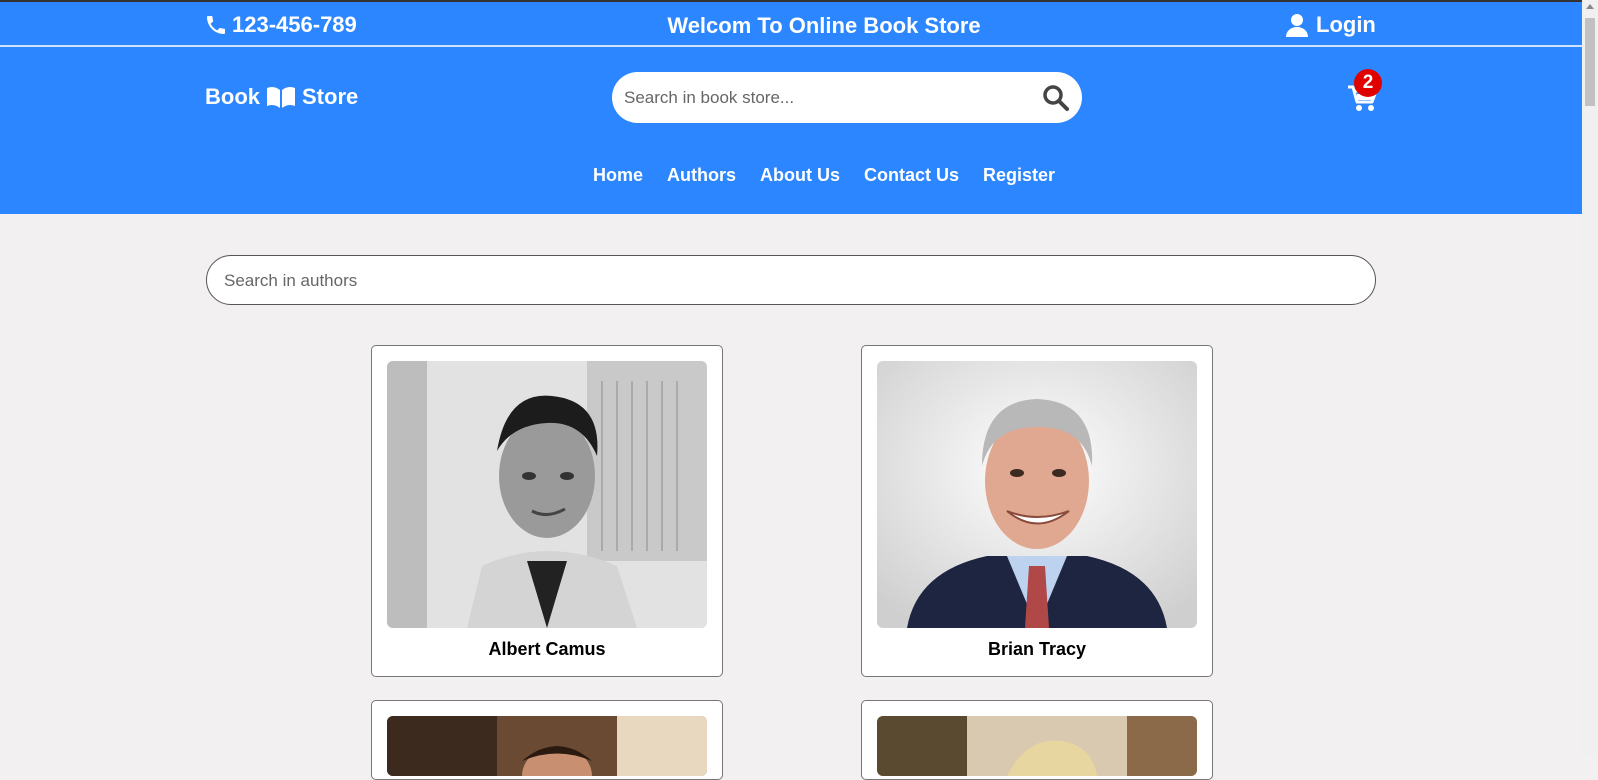  Describe the element at coordinates (1368, 83) in the screenshot. I see `cart-count-badge: 2` at that location.